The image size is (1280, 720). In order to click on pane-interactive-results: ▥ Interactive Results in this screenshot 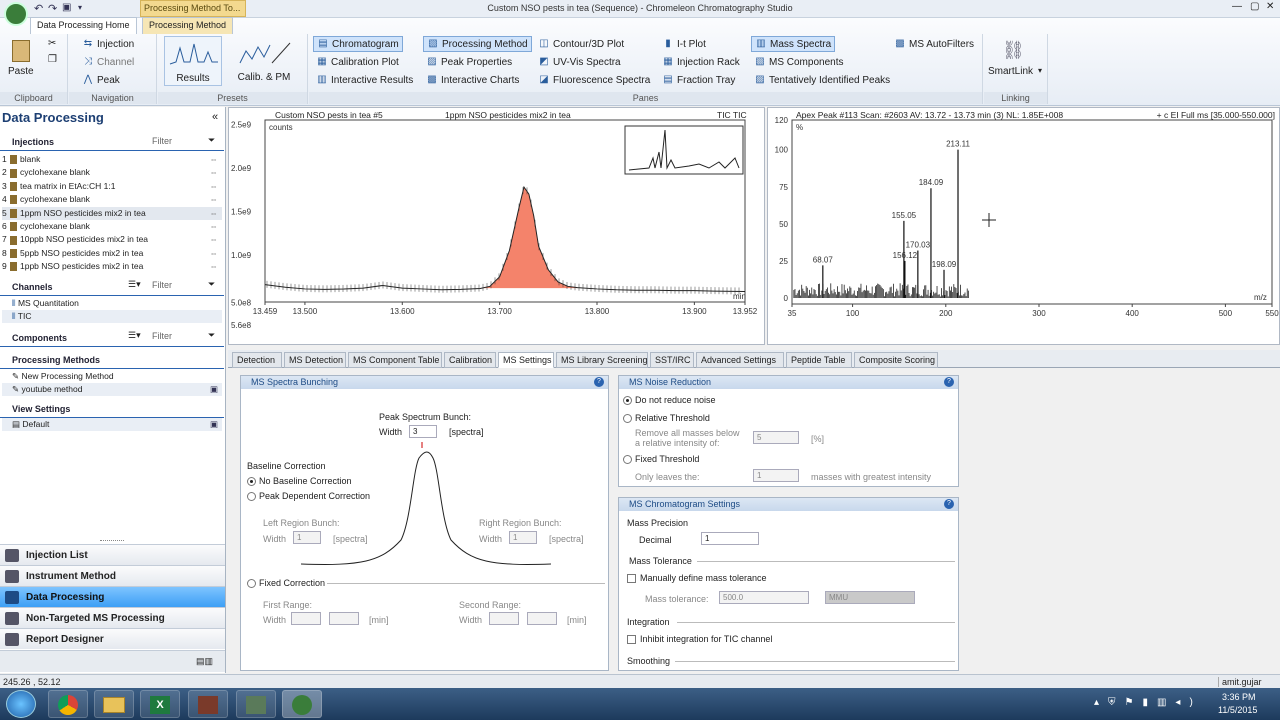, I will do `click(364, 80)`.